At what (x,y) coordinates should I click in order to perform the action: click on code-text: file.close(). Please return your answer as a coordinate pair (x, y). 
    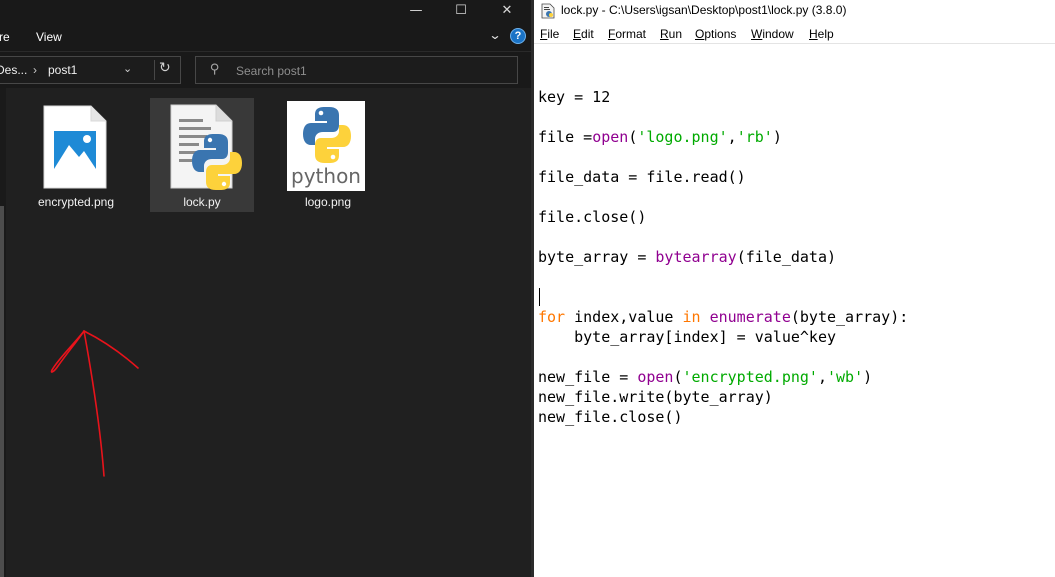
    Looking at the image, I should click on (592, 217).